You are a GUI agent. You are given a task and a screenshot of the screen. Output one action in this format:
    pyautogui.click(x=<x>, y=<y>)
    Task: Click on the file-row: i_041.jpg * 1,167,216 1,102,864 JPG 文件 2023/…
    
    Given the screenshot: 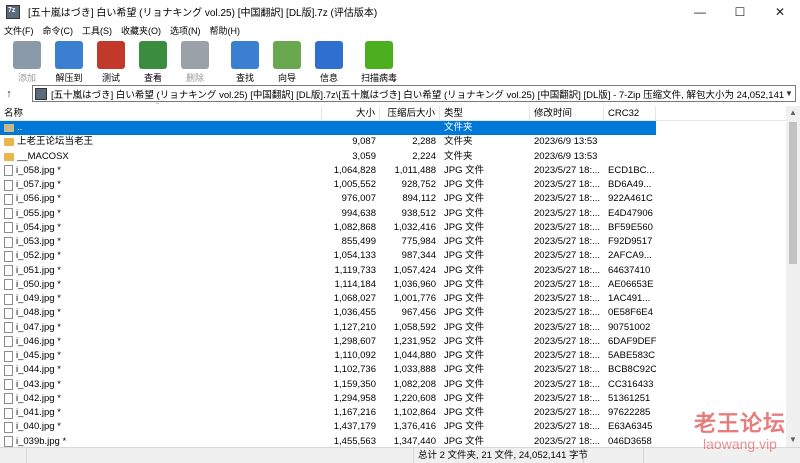 What is the action you would take?
    pyautogui.click(x=393, y=413)
    